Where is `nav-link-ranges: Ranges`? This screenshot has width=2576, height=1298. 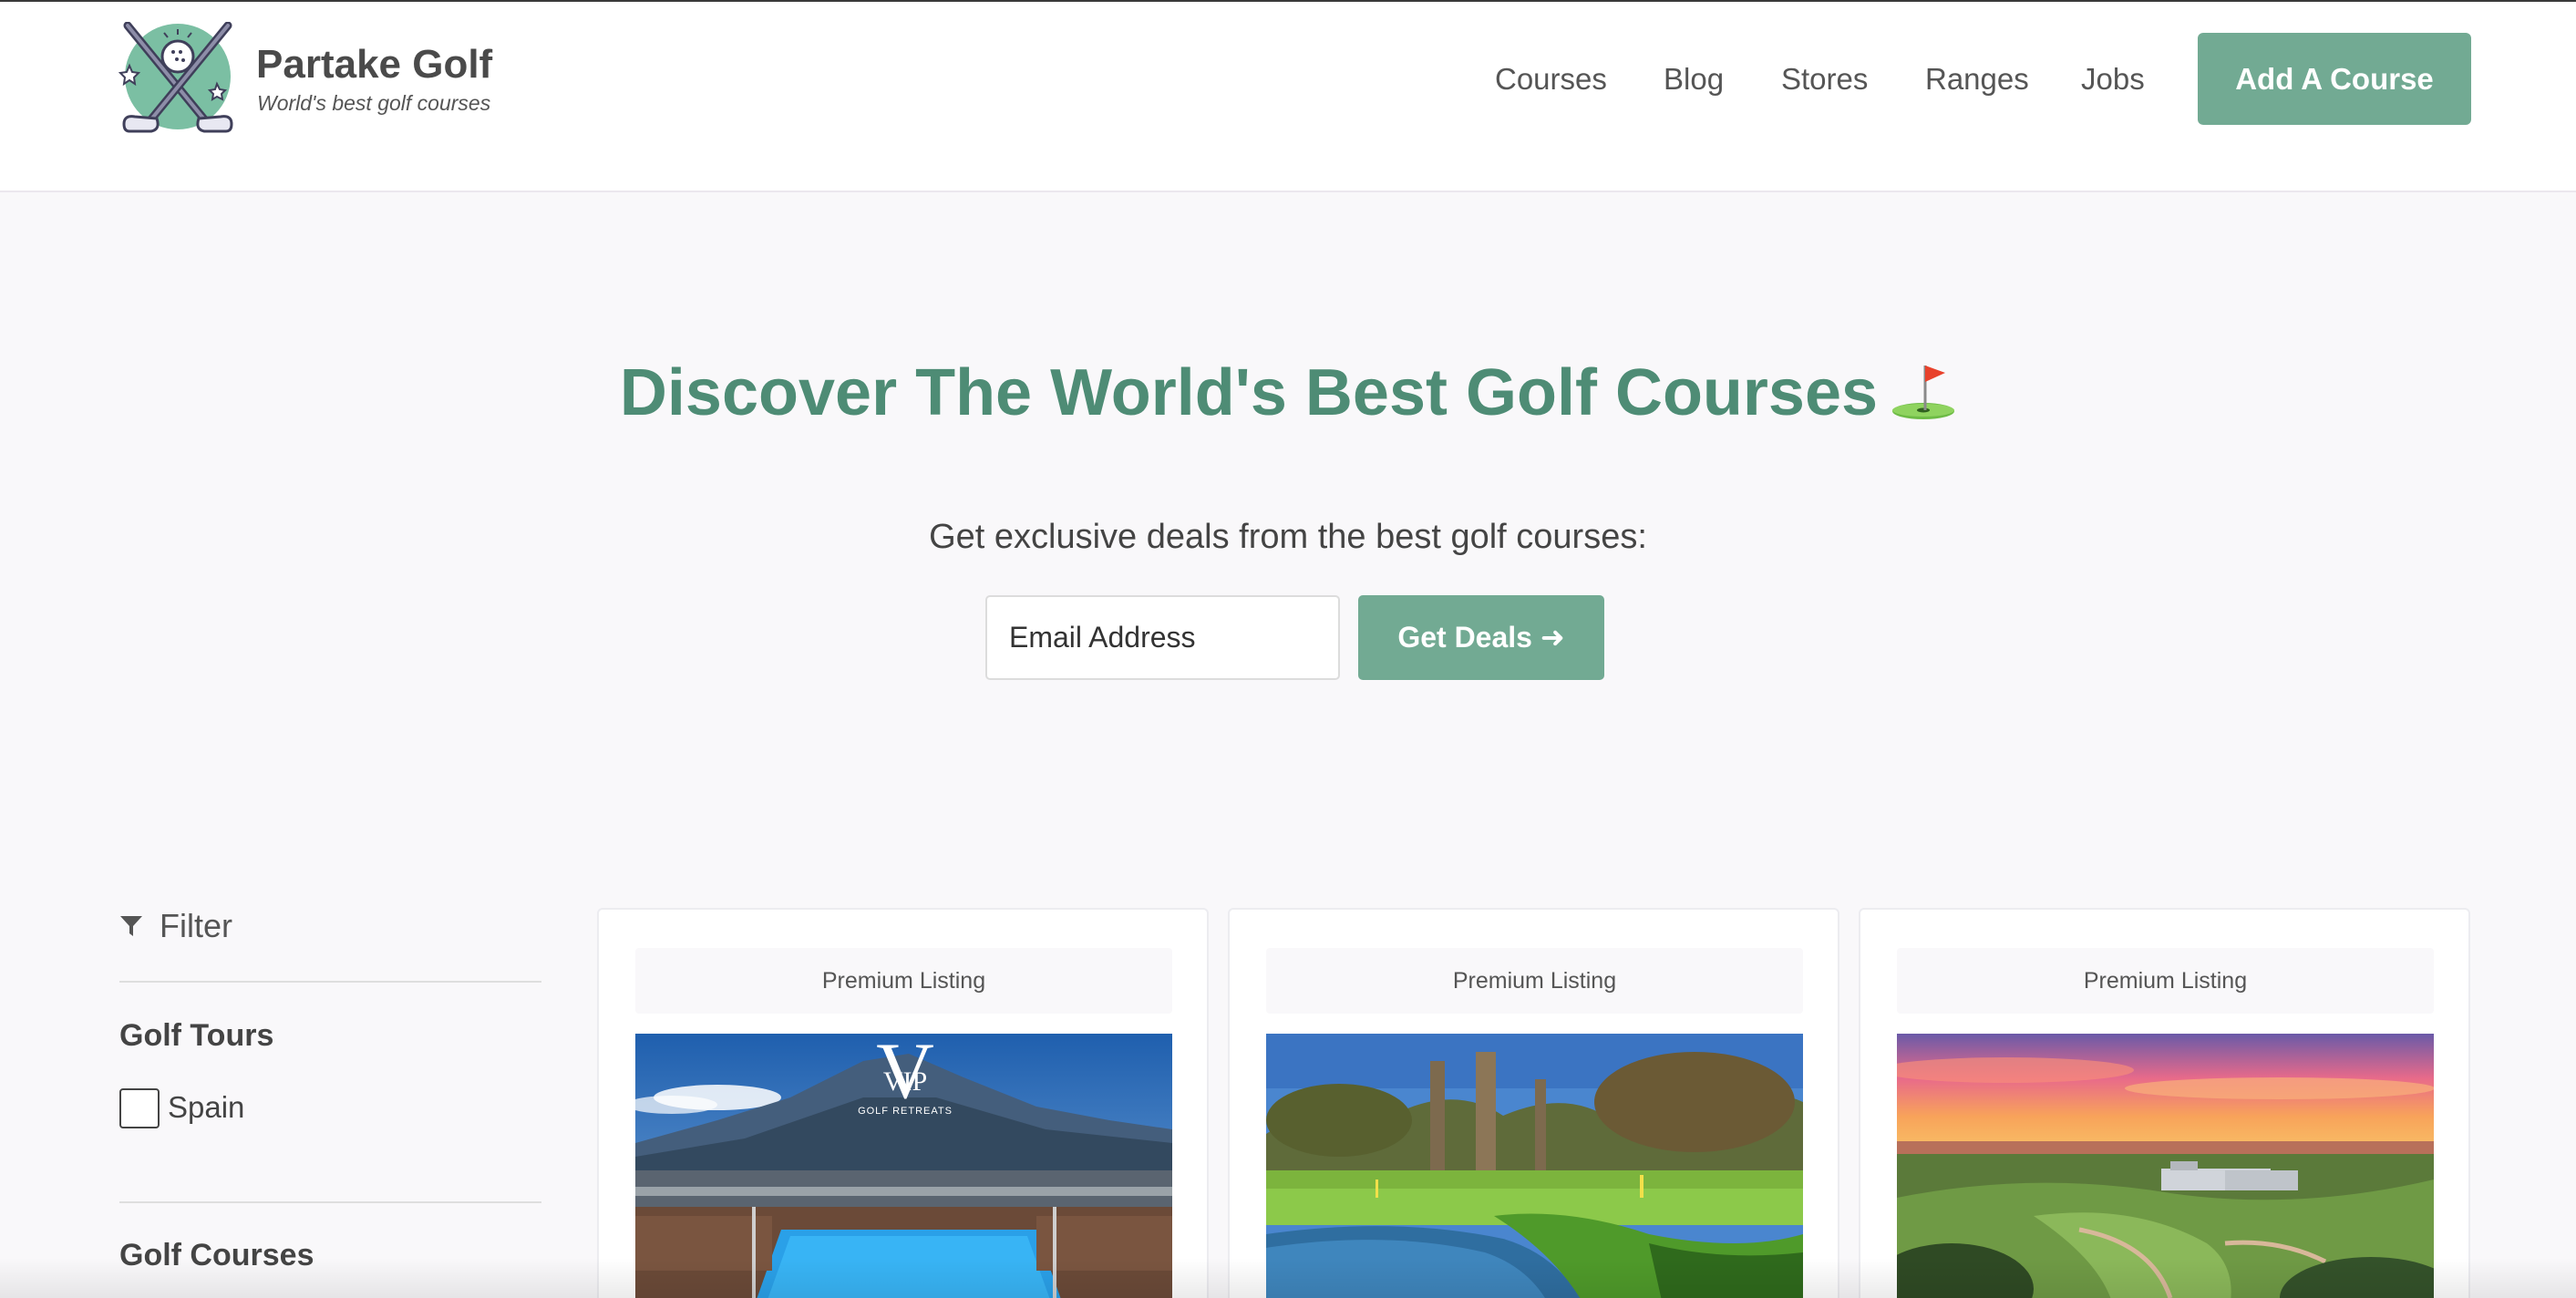 nav-link-ranges: Ranges is located at coordinates (1977, 79).